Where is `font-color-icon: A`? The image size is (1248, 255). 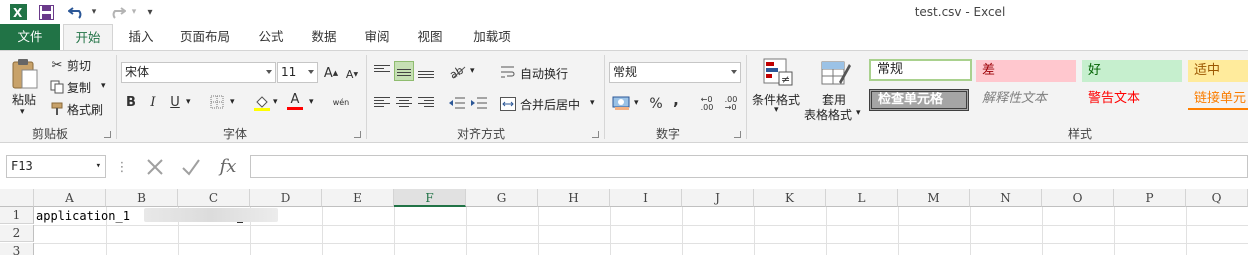
font-color-icon: A is located at coordinates (295, 101).